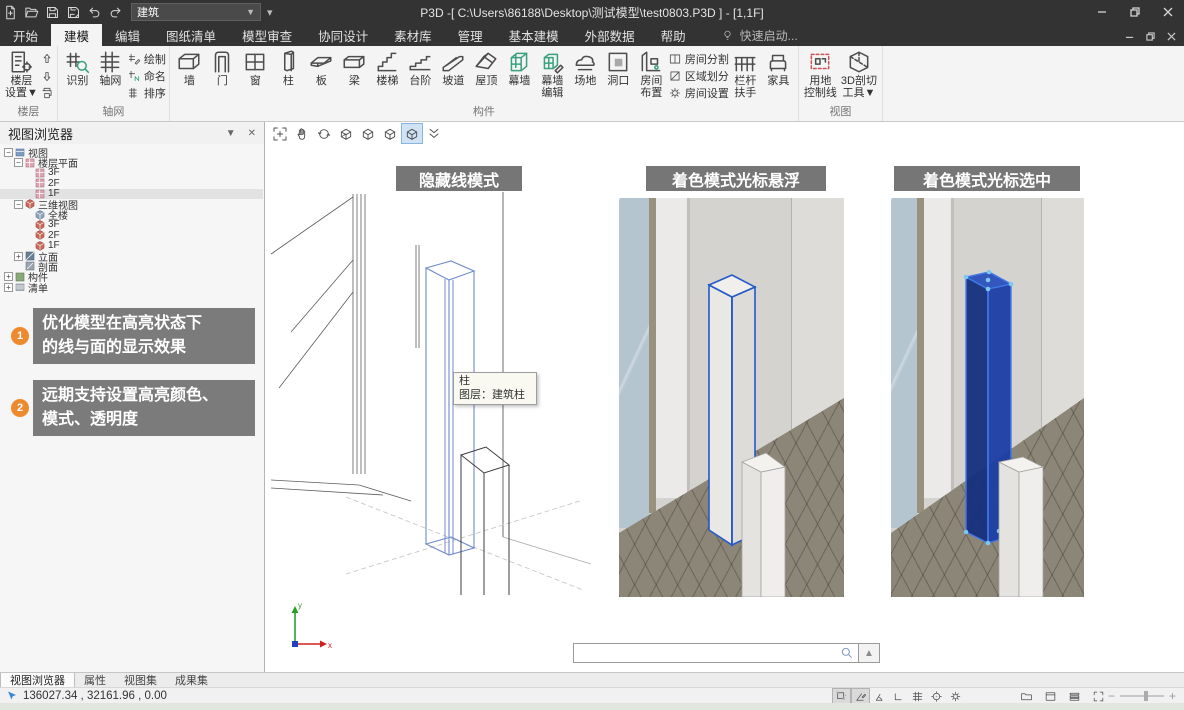 This screenshot has height=710, width=1184. Describe the element at coordinates (898, 696) in the screenshot. I see `ortho-mode-toggle` at that location.